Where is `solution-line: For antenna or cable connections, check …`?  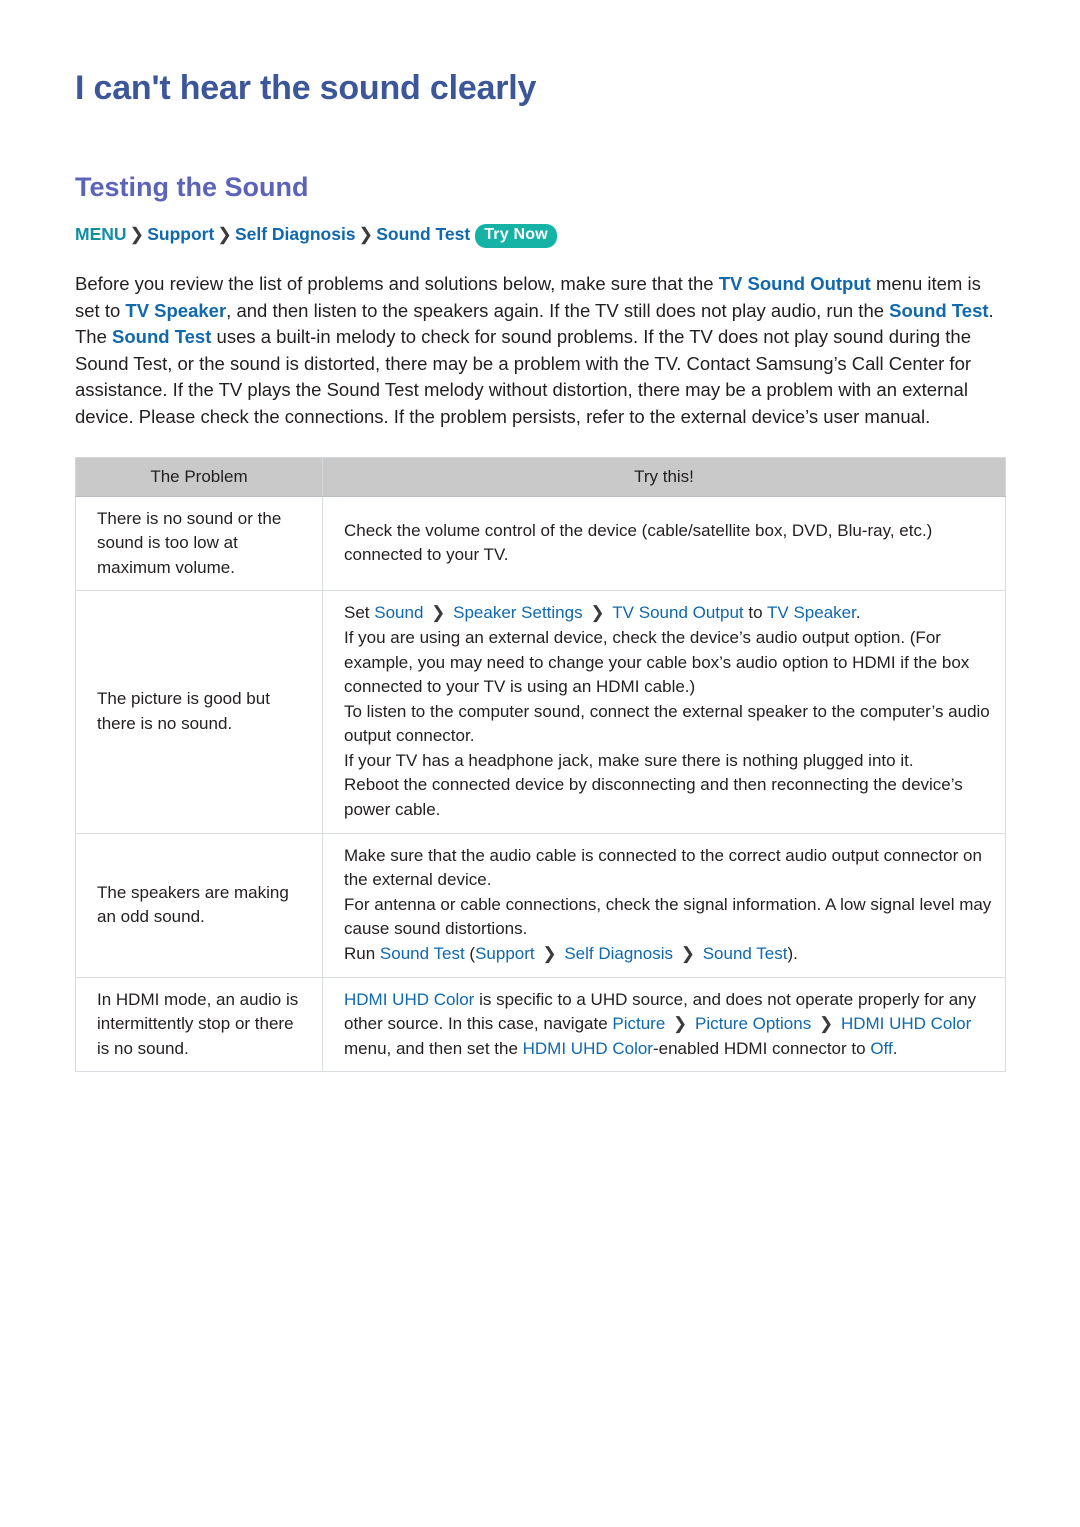
solution-line: For antenna or cable connections, check … is located at coordinates (668, 916).